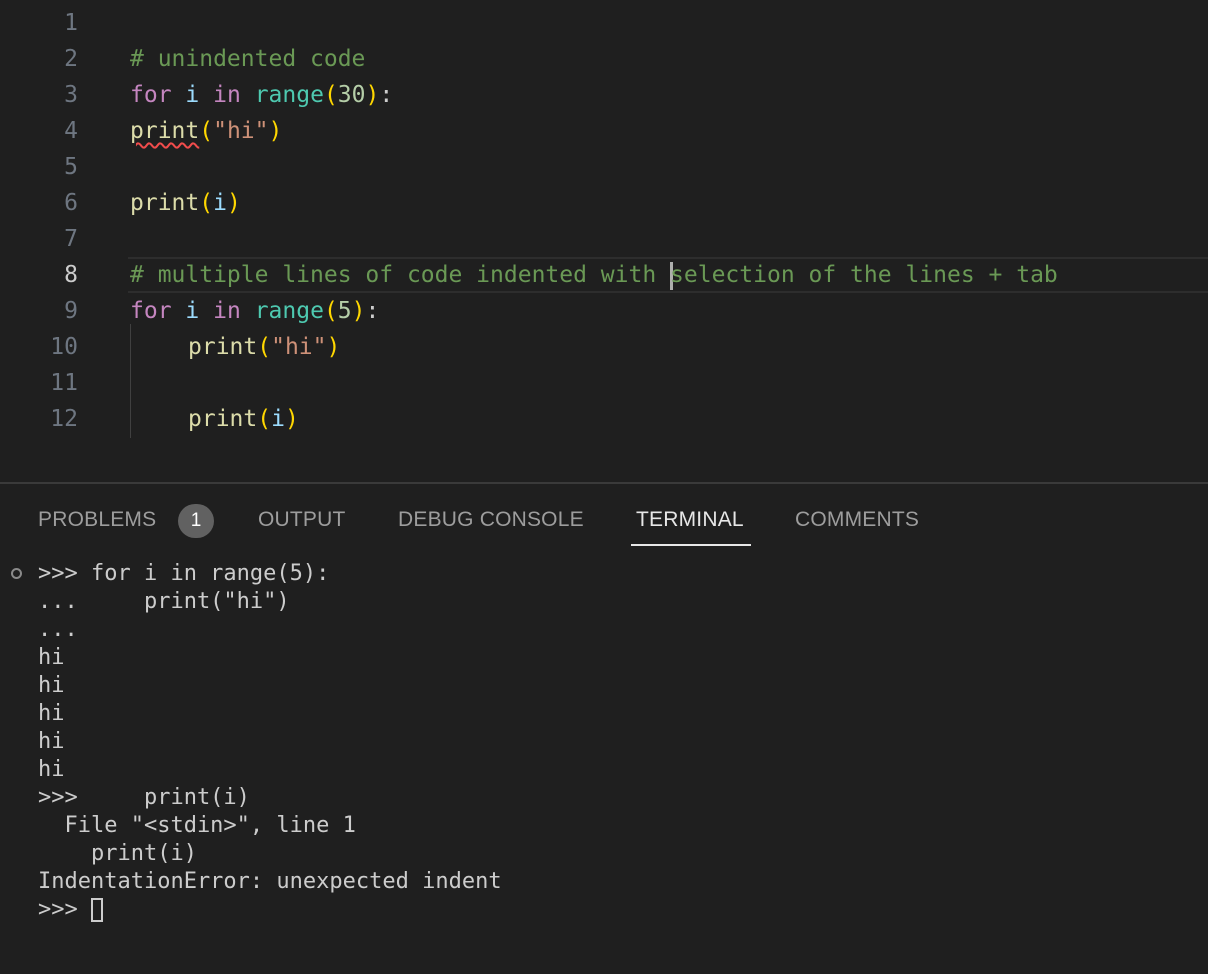 The image size is (1208, 974). What do you see at coordinates (164, 601) in the screenshot?
I see `terminal-line: ... print("hi")` at bounding box center [164, 601].